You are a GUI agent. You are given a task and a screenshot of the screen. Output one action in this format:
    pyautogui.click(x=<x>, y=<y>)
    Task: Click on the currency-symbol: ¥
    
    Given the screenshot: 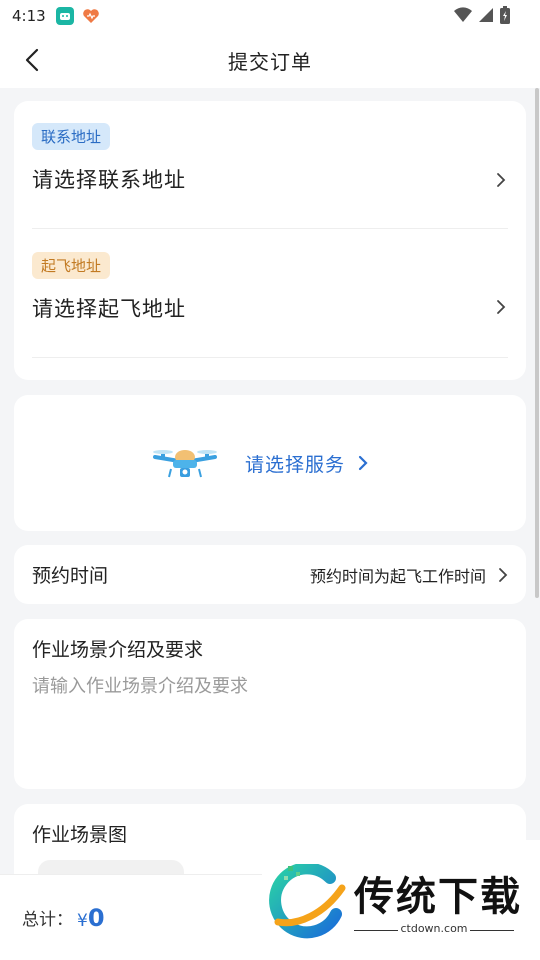 What is the action you would take?
    pyautogui.click(x=82, y=920)
    